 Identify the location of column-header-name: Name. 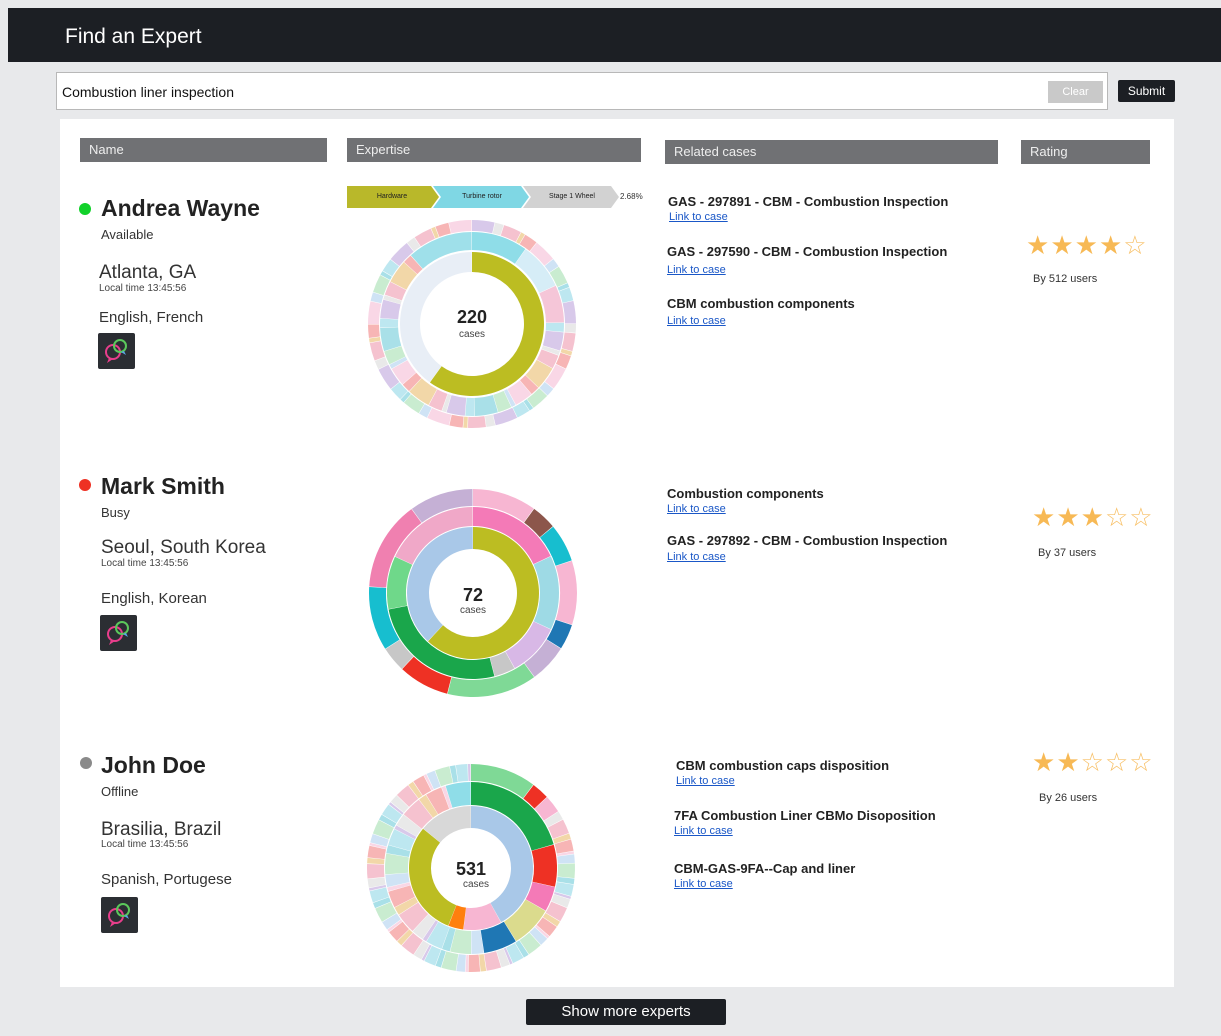
(203, 150).